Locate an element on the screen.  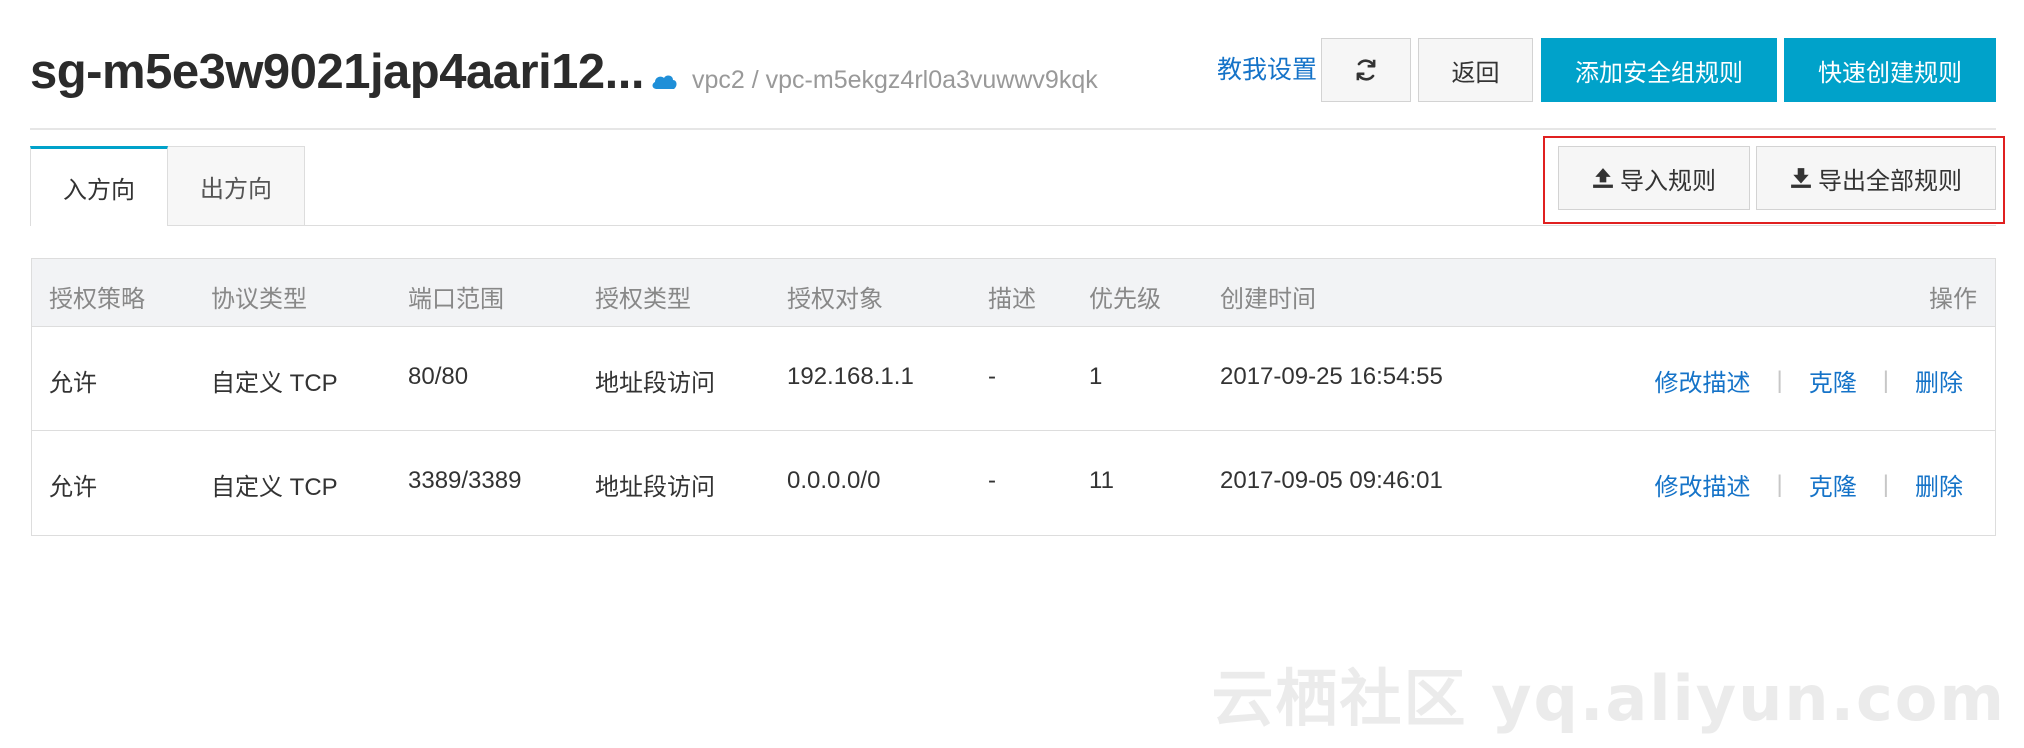
refresh-icon is located at coordinates (1366, 70).